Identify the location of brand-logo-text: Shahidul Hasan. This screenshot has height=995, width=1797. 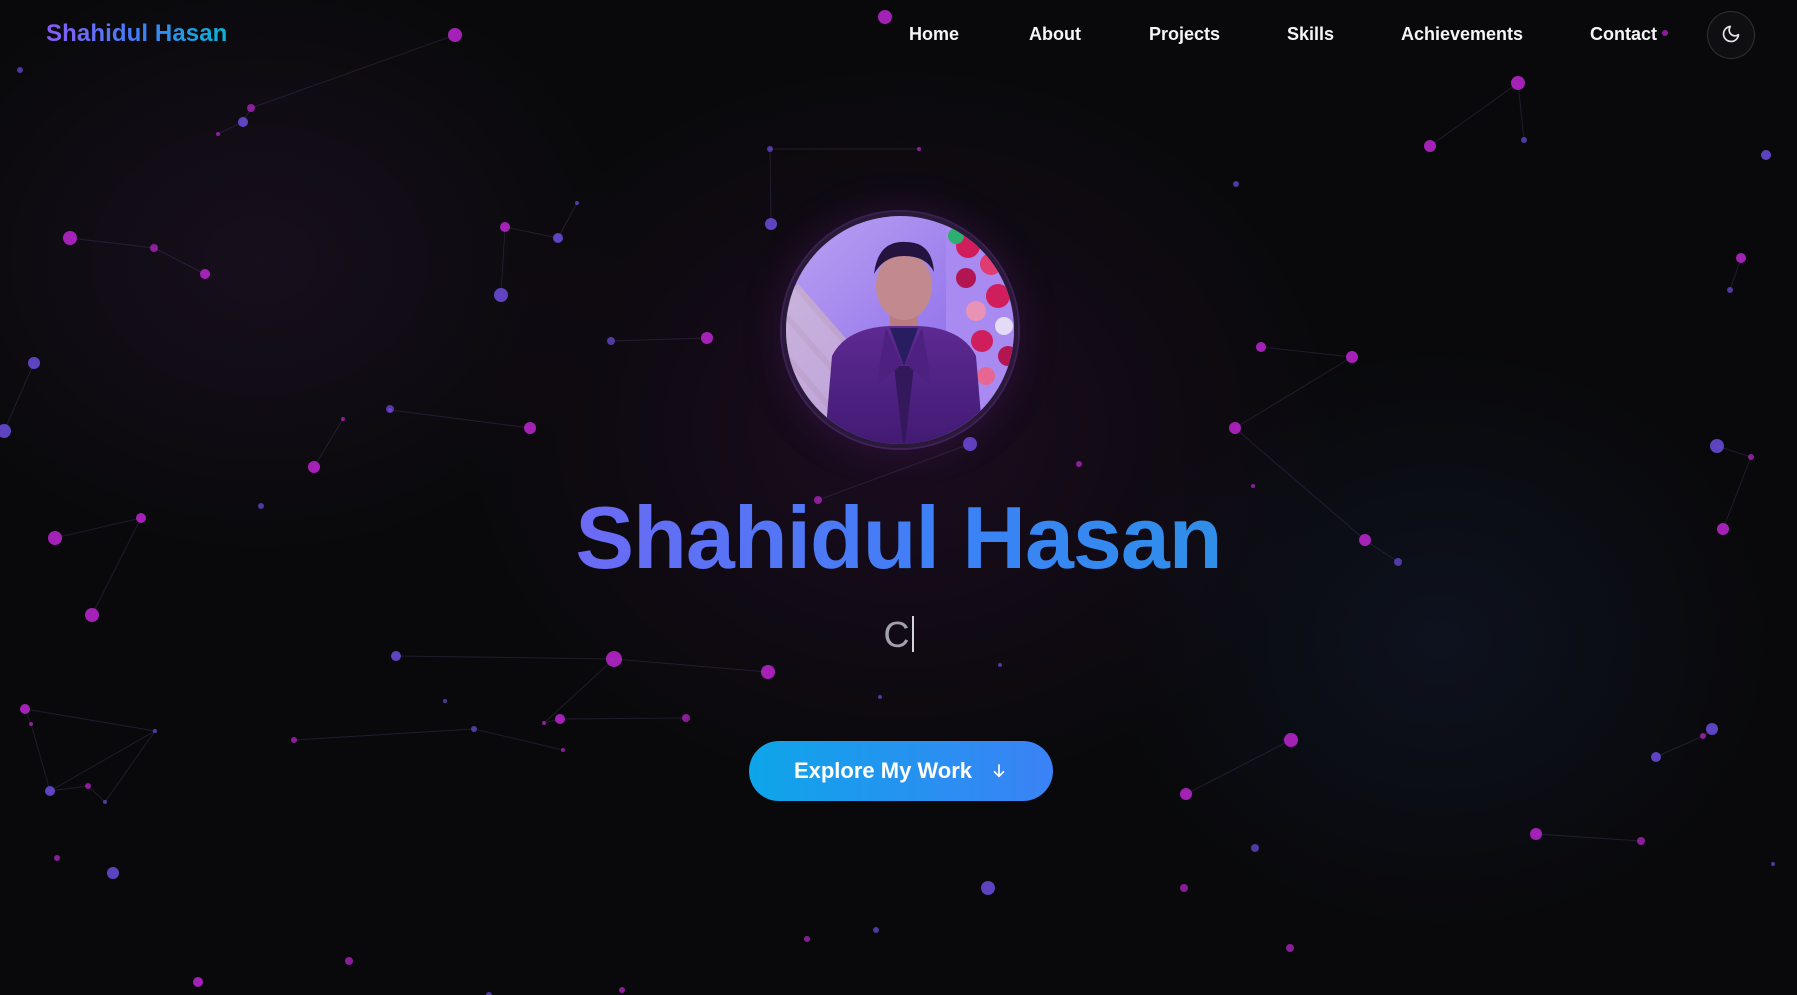
(136, 34).